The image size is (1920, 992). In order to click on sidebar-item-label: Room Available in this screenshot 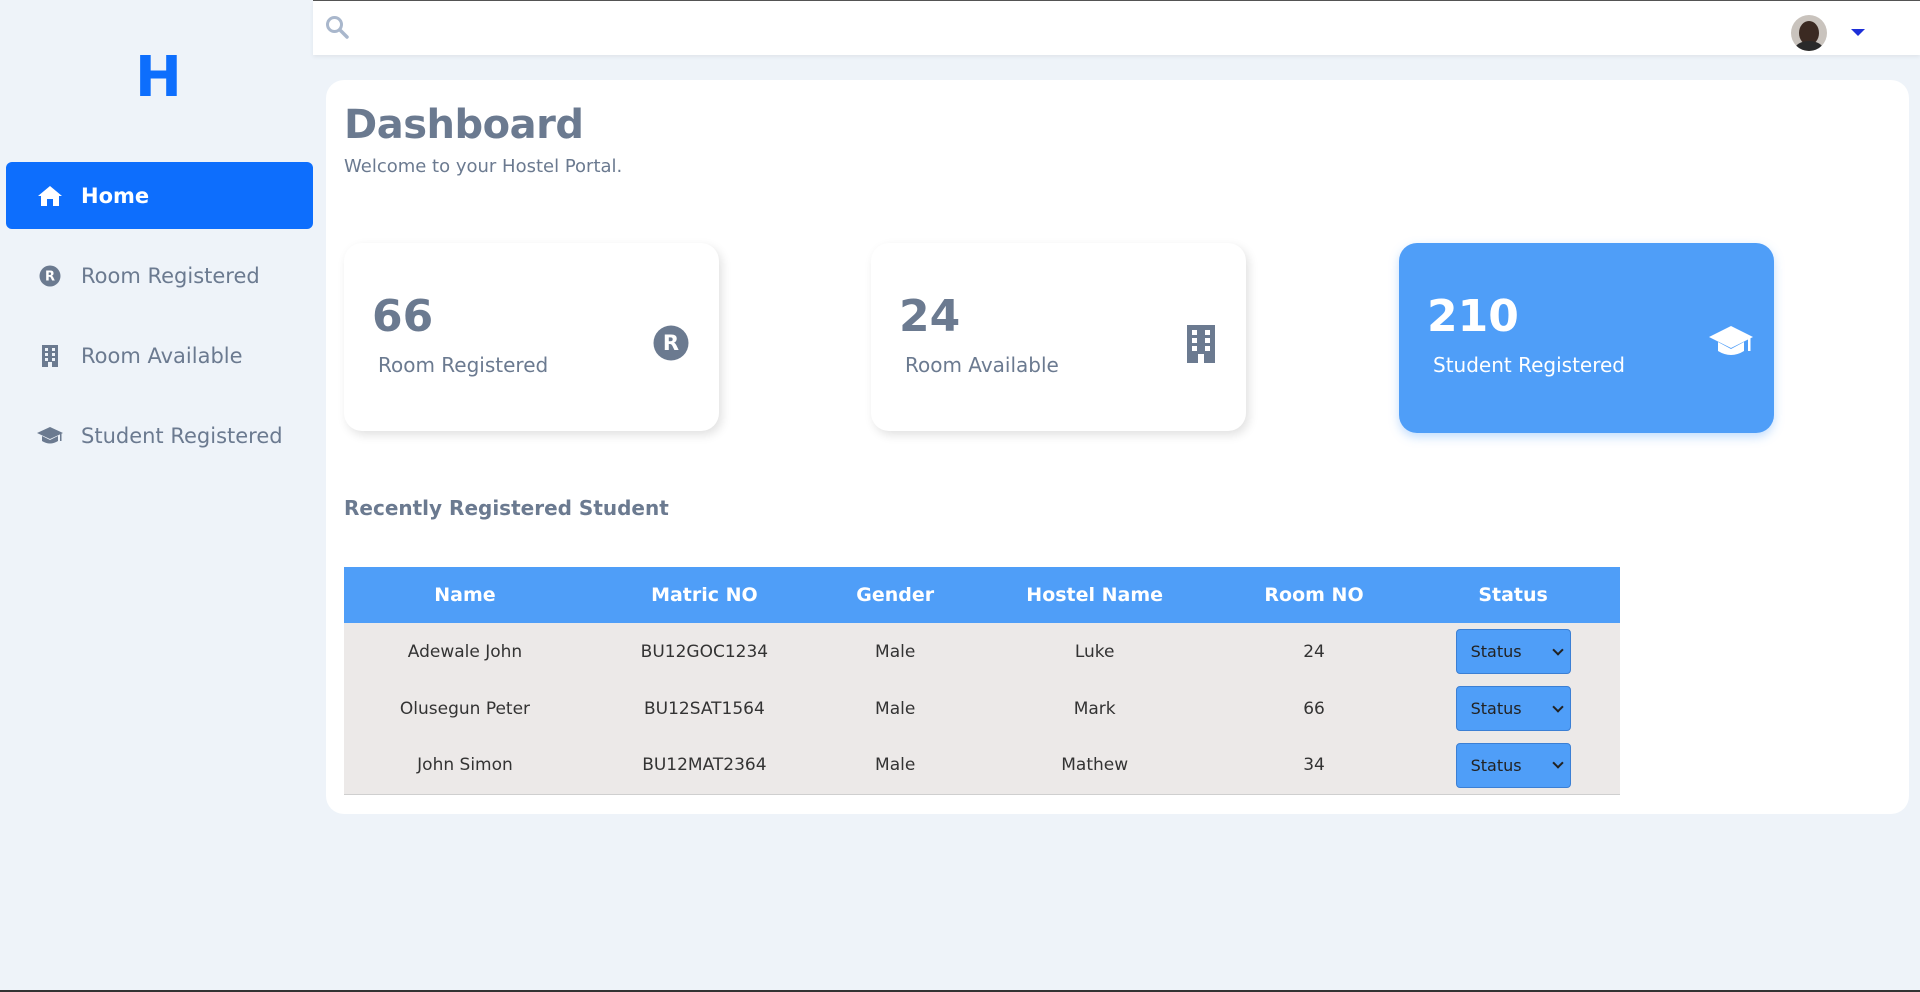, I will do `click(162, 355)`.